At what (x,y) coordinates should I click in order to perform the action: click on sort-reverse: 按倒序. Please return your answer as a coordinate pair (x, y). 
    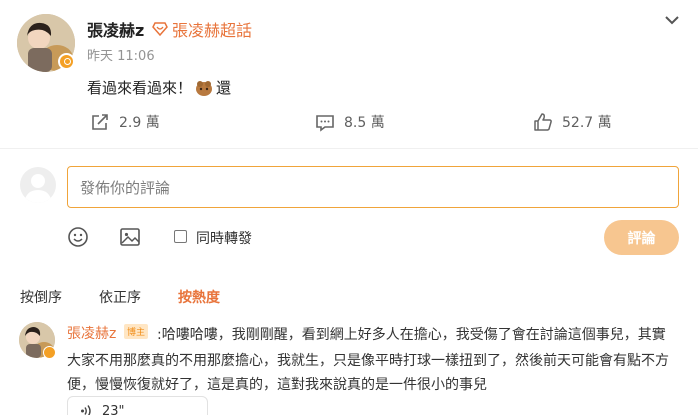
    Looking at the image, I should click on (41, 297).